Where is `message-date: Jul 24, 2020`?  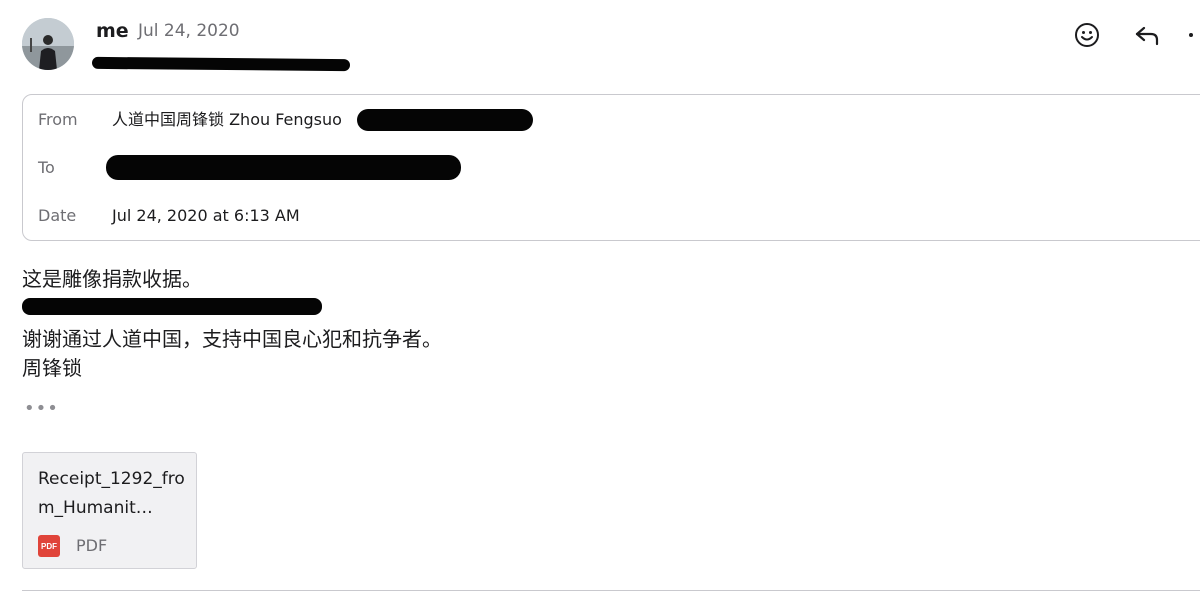 message-date: Jul 24, 2020 is located at coordinates (189, 31).